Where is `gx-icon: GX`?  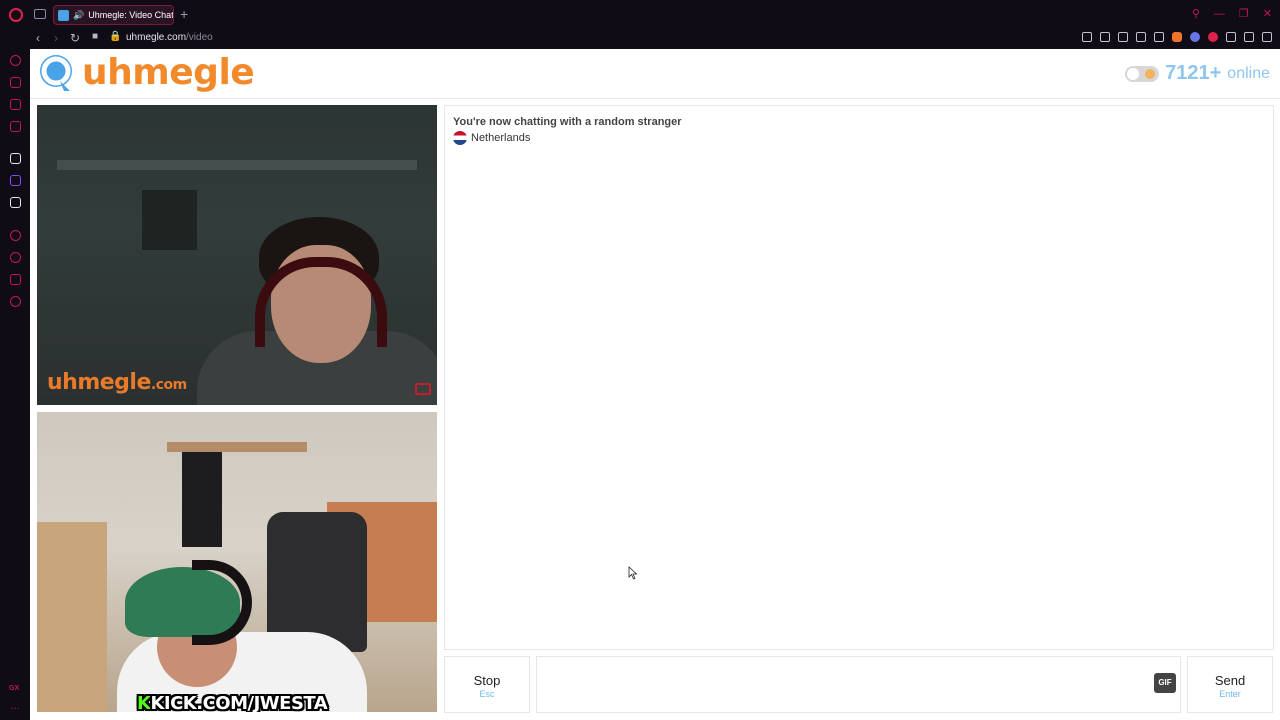
gx-icon: GX is located at coordinates (14, 688).